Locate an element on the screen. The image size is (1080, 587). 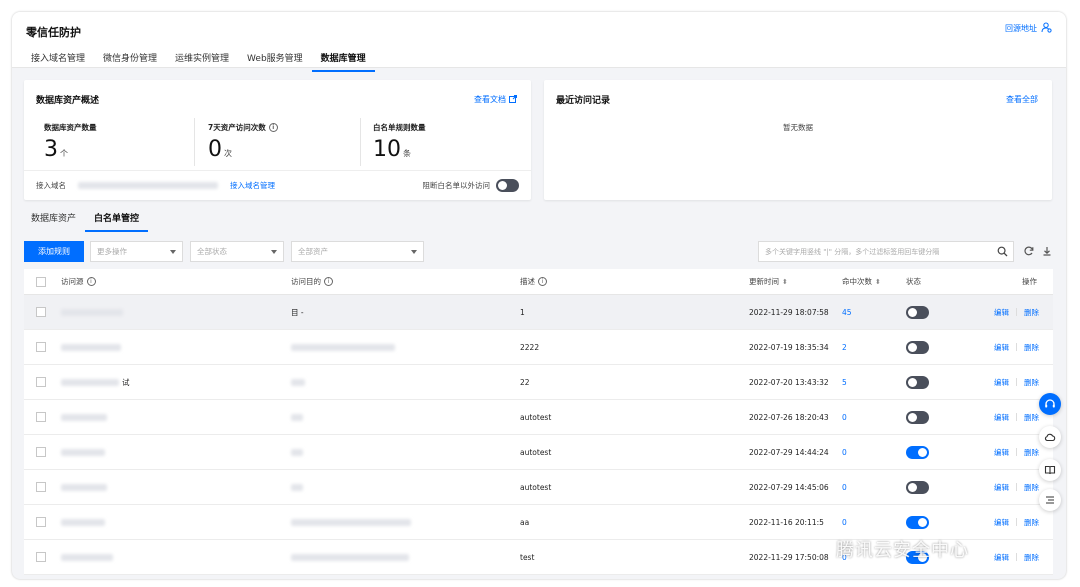
tab-ops-instance: 运维实例管理 is located at coordinates (202, 60).